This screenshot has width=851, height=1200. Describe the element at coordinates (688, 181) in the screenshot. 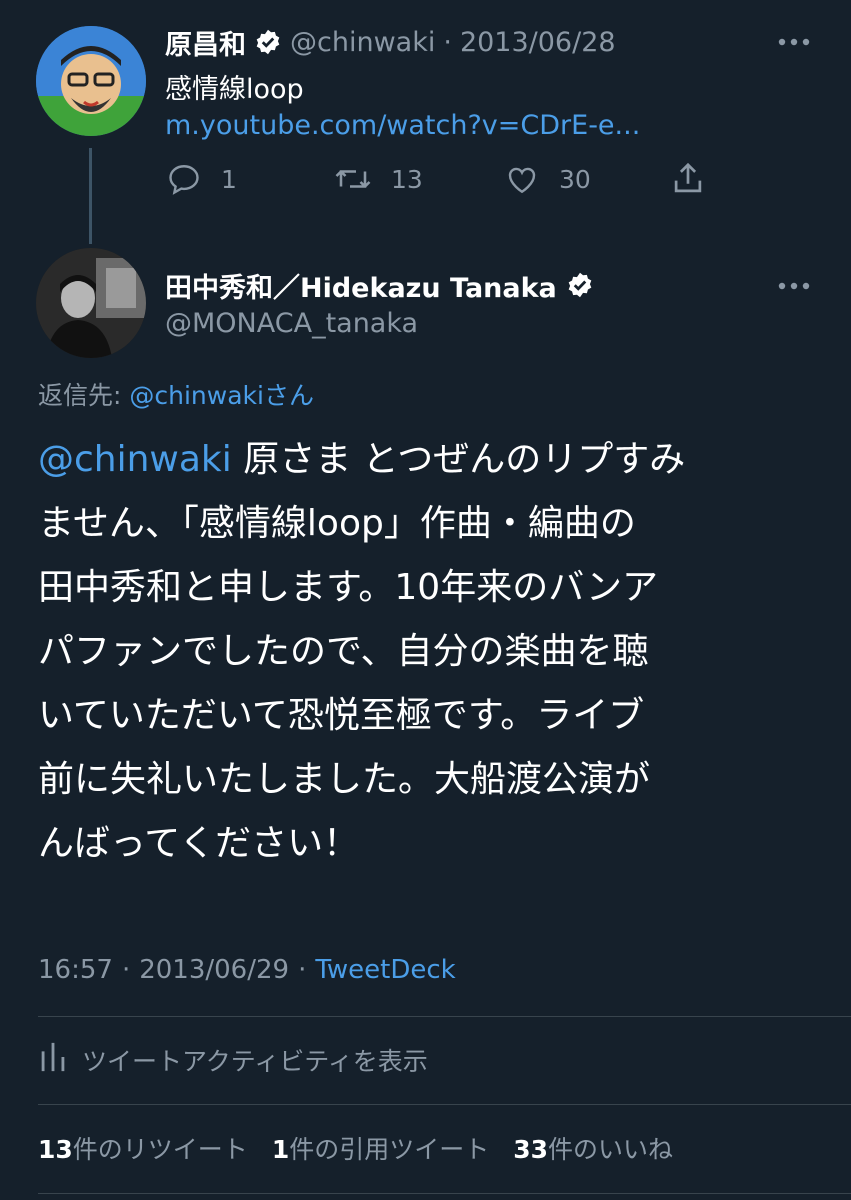

I see `share-icon` at that location.